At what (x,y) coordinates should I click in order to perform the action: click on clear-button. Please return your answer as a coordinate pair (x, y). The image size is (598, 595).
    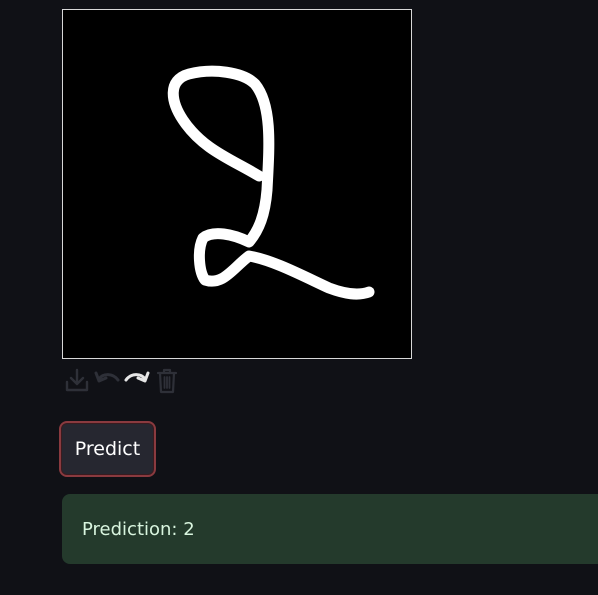
    Looking at the image, I should click on (167, 380).